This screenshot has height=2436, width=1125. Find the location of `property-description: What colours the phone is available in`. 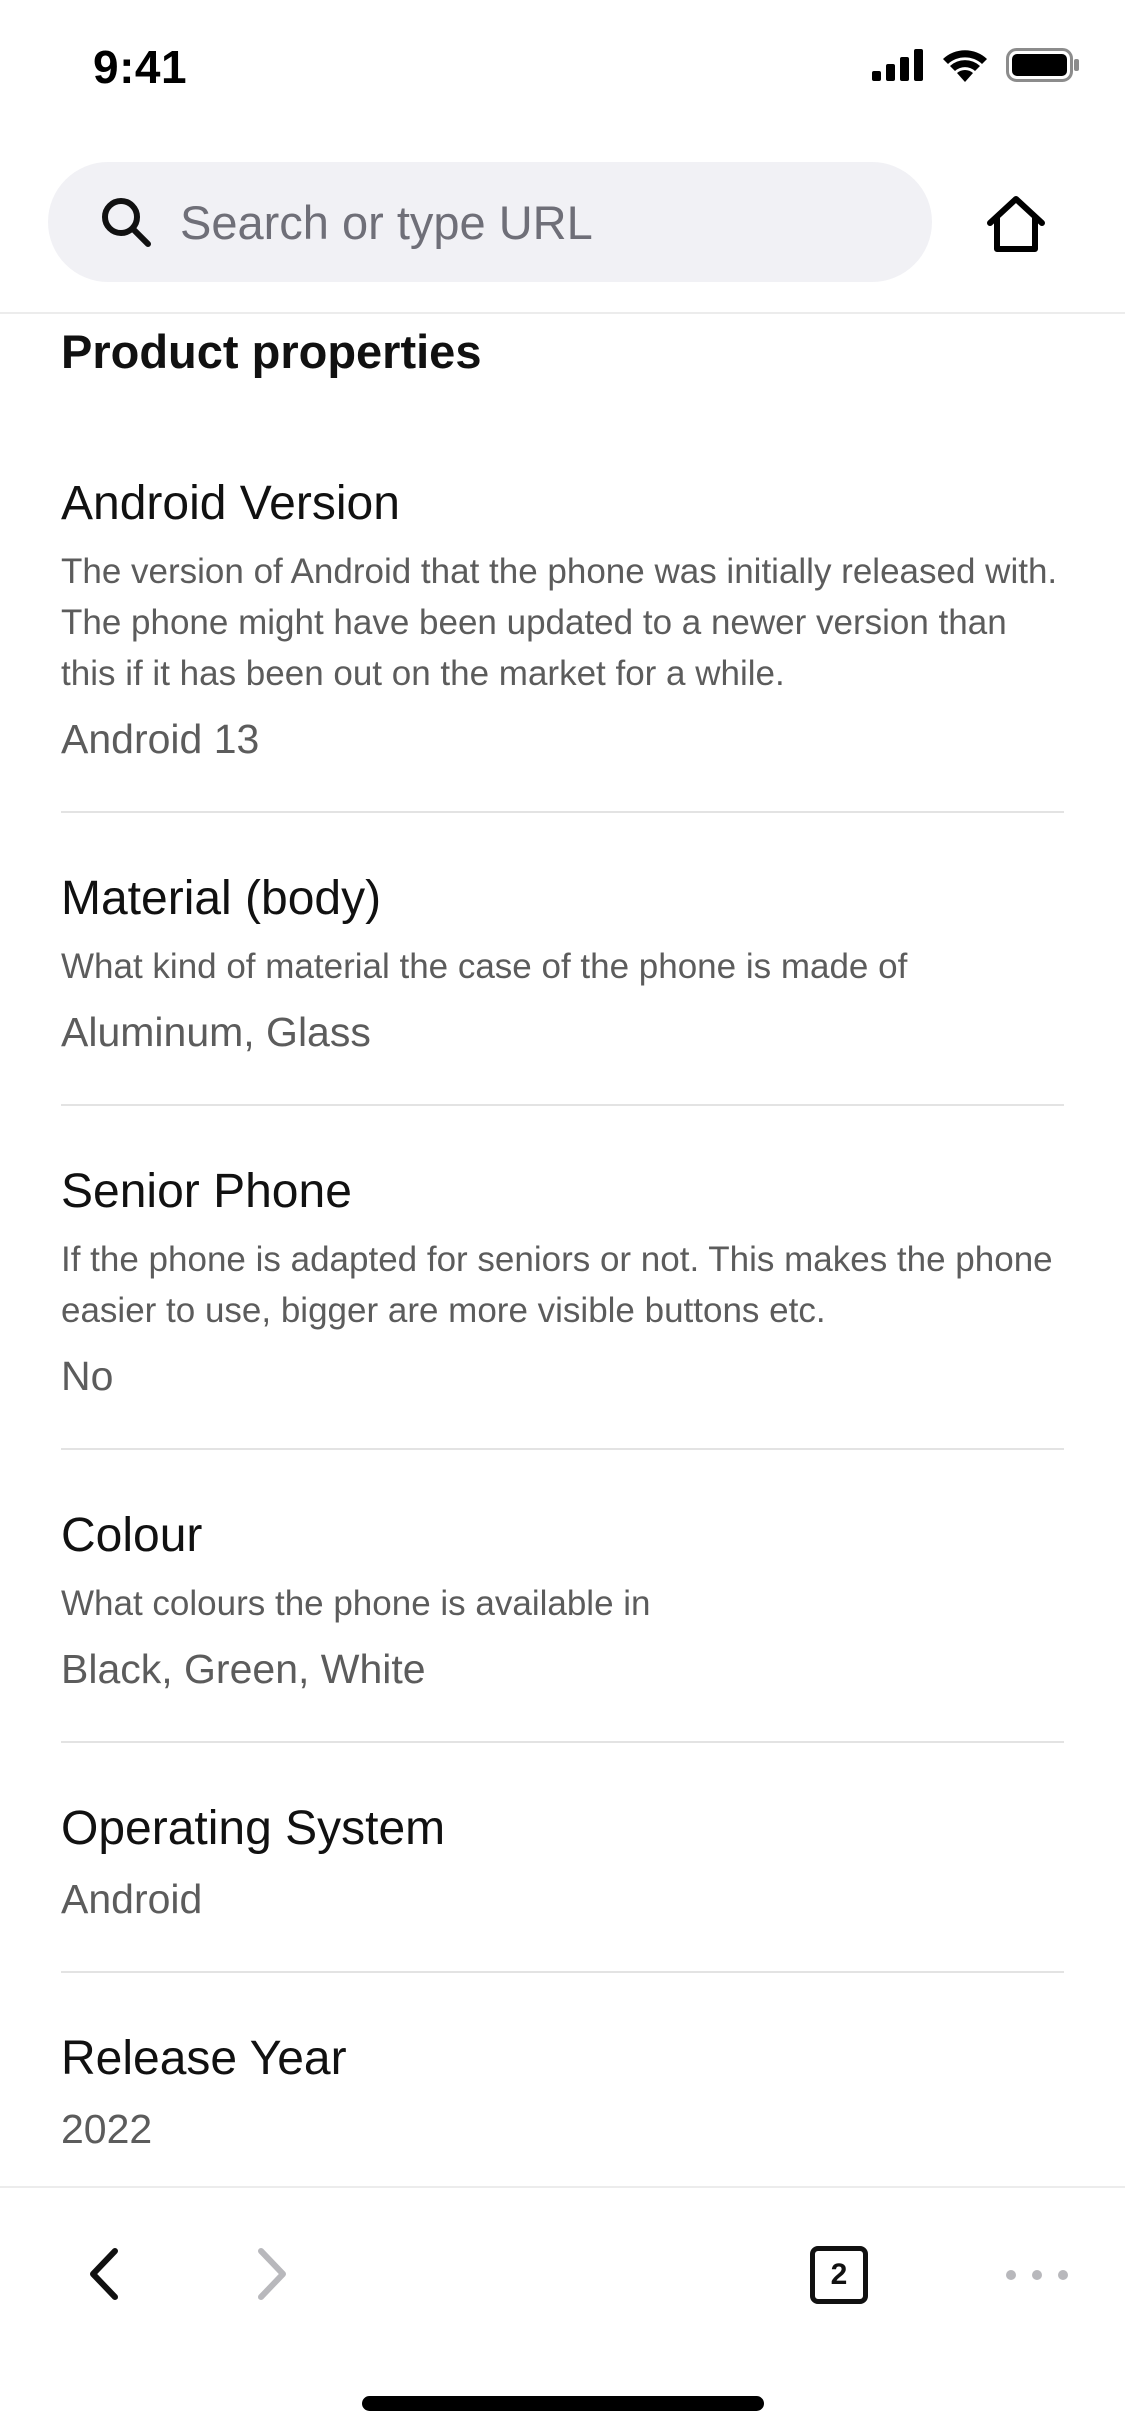

property-description: What colours the phone is available in is located at coordinates (356, 1603).